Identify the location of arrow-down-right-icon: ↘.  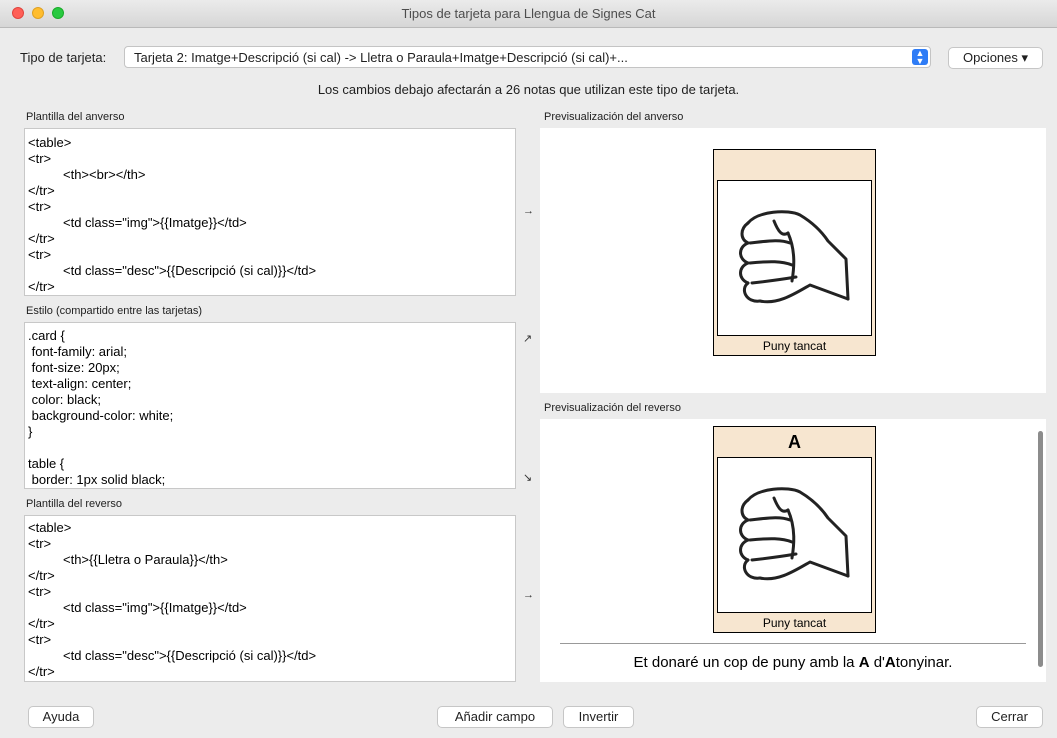
(528, 478).